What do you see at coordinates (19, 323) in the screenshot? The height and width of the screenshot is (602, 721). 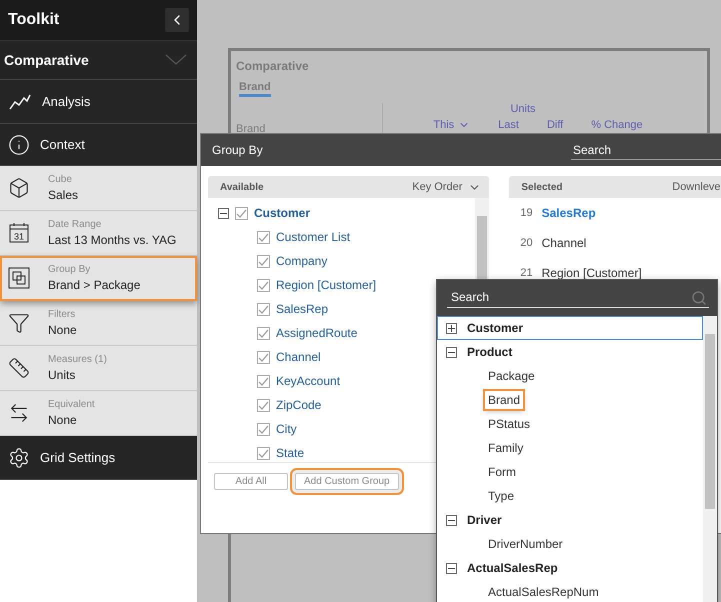 I see `filter-icon` at bounding box center [19, 323].